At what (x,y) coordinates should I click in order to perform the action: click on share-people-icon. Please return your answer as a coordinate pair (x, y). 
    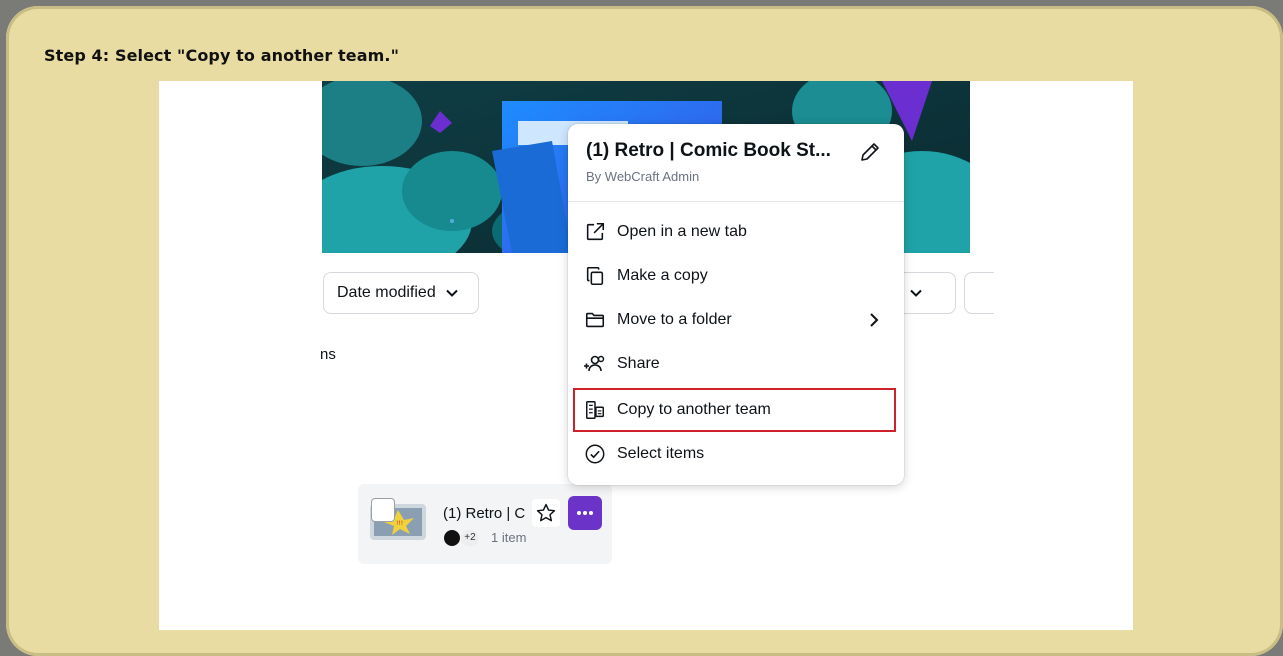
    Looking at the image, I should click on (595, 364).